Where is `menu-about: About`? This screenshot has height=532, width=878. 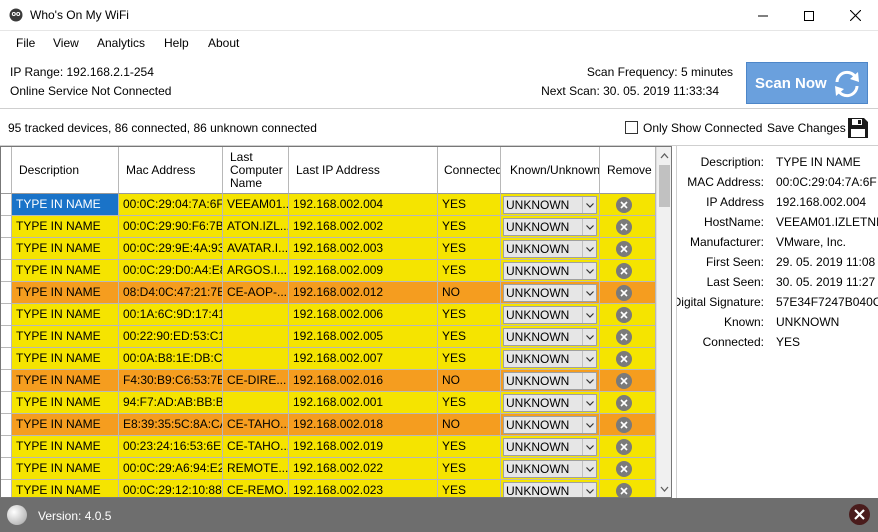
menu-about: About is located at coordinates (223, 43).